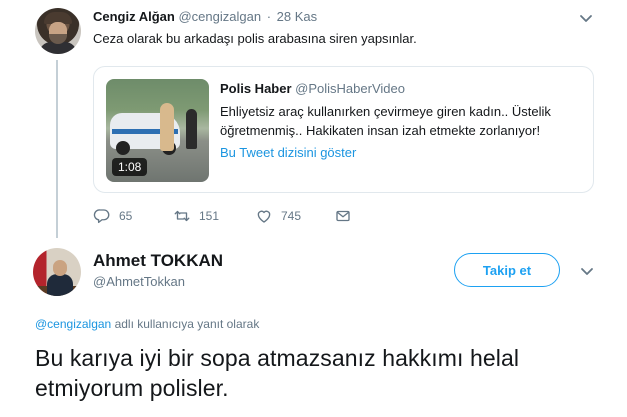  Describe the element at coordinates (102, 216) in the screenshot. I see `reply-icon` at that location.